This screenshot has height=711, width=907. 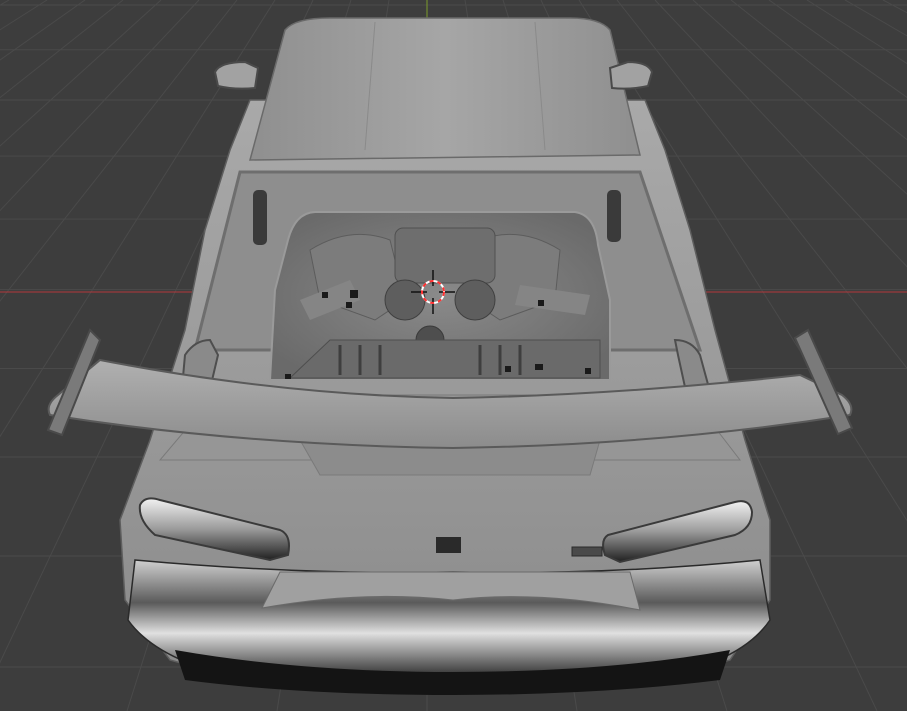 I want to click on side-mirror-left, so click(x=236, y=75).